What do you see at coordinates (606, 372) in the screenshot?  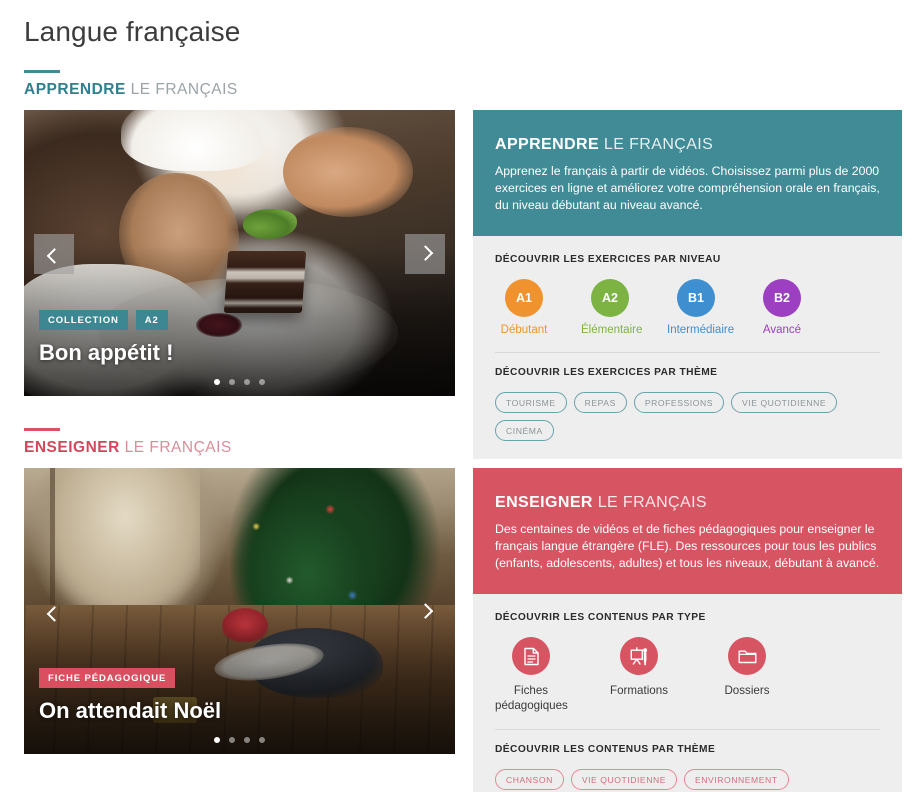 I see `themes-label-learn: DÉCOUVRIR LES EXERCICES PAR THÈME` at bounding box center [606, 372].